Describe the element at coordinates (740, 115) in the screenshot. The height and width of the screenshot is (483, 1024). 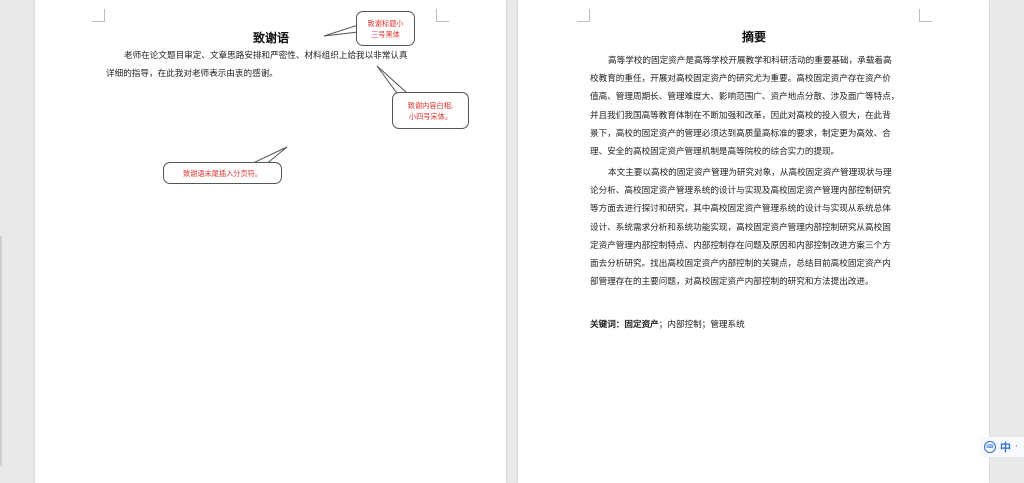
I see `body-line: 并且我们我国高等教育体制在不断加强和改革，因此对高校的投入很大，在此背` at that location.